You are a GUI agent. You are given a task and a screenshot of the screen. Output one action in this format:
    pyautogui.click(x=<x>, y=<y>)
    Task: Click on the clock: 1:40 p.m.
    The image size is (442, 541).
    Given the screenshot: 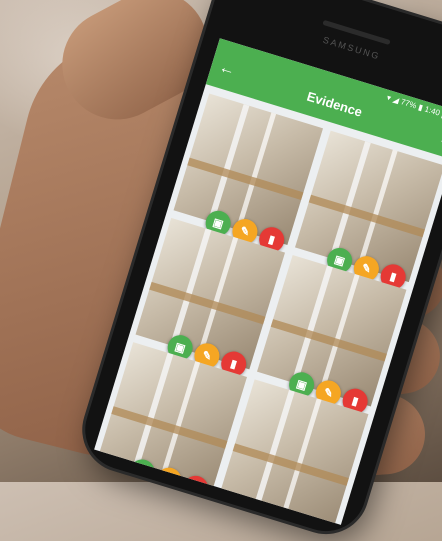 What is the action you would take?
    pyautogui.click(x=432, y=113)
    